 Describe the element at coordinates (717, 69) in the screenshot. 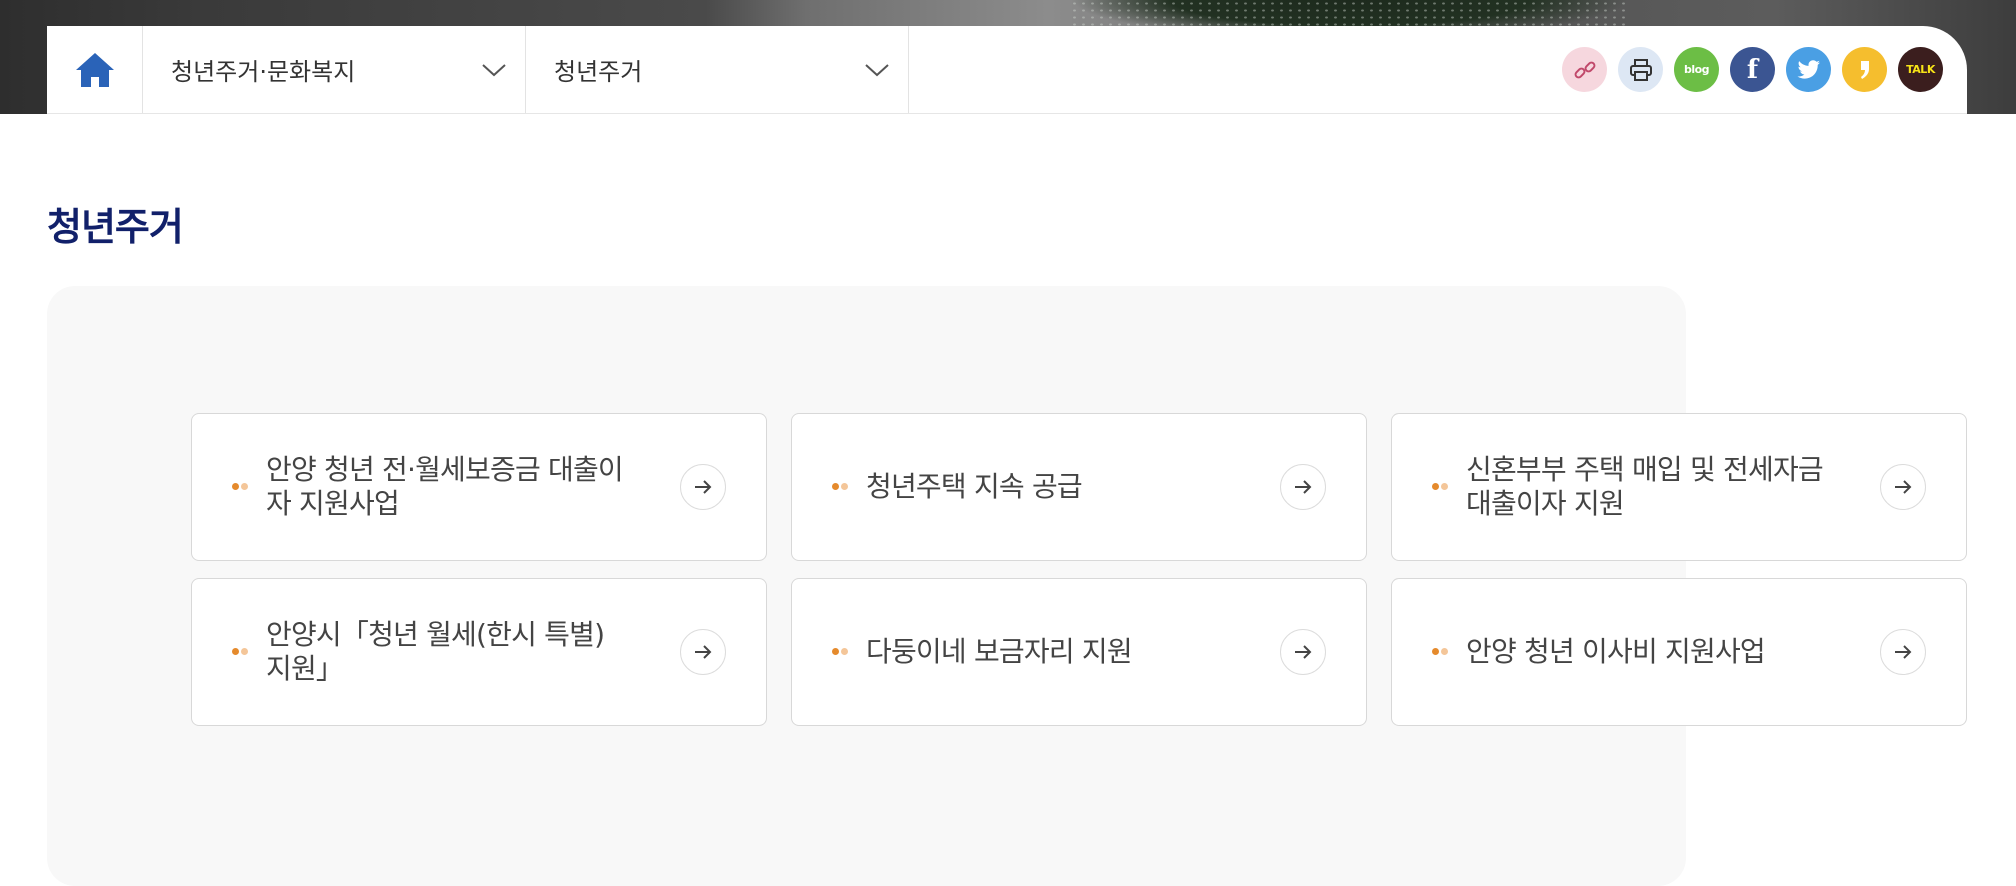

I see `depth2-select: 청년주거` at that location.